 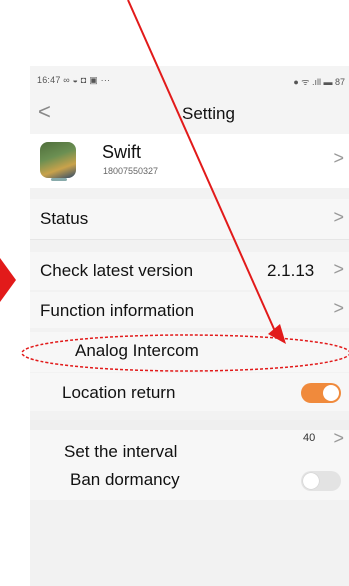 I want to click on dashed-highlight-ellipse, so click(x=185, y=353).